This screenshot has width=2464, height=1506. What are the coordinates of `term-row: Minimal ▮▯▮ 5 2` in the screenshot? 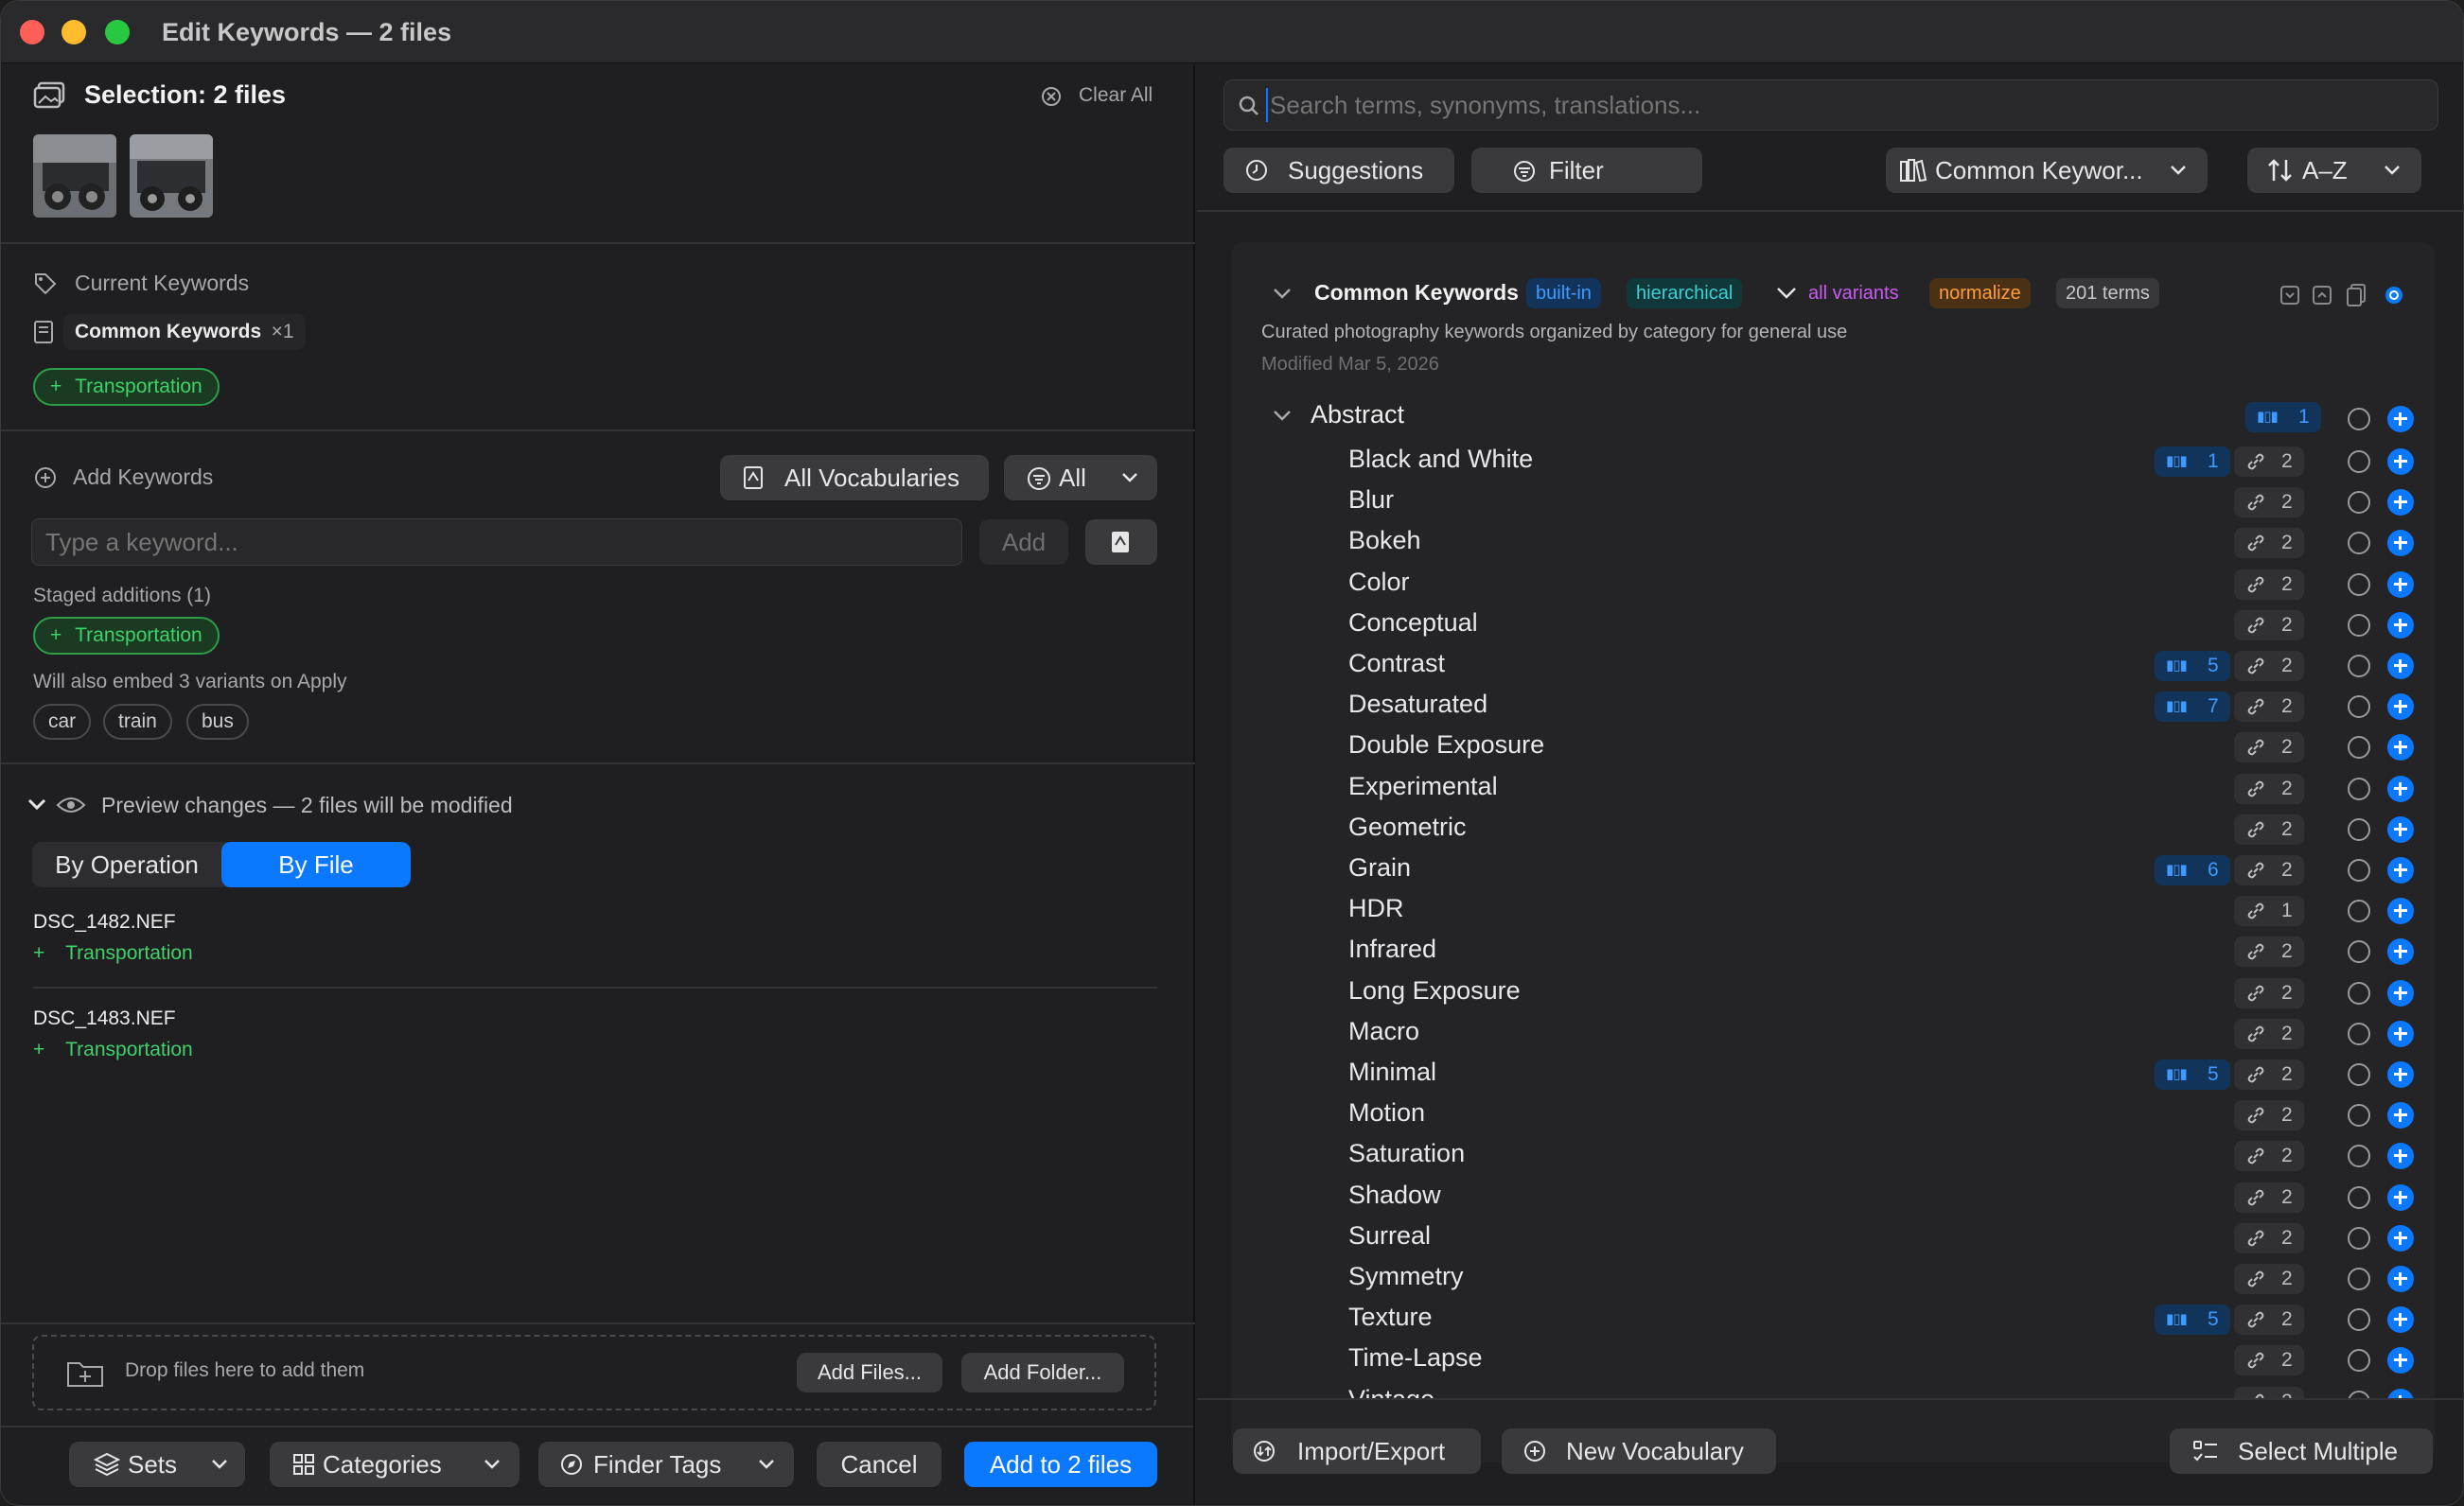 It's located at (1888, 1076).